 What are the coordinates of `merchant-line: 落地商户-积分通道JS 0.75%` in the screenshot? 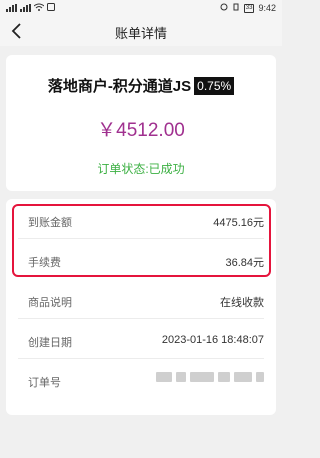 It's located at (141, 85).